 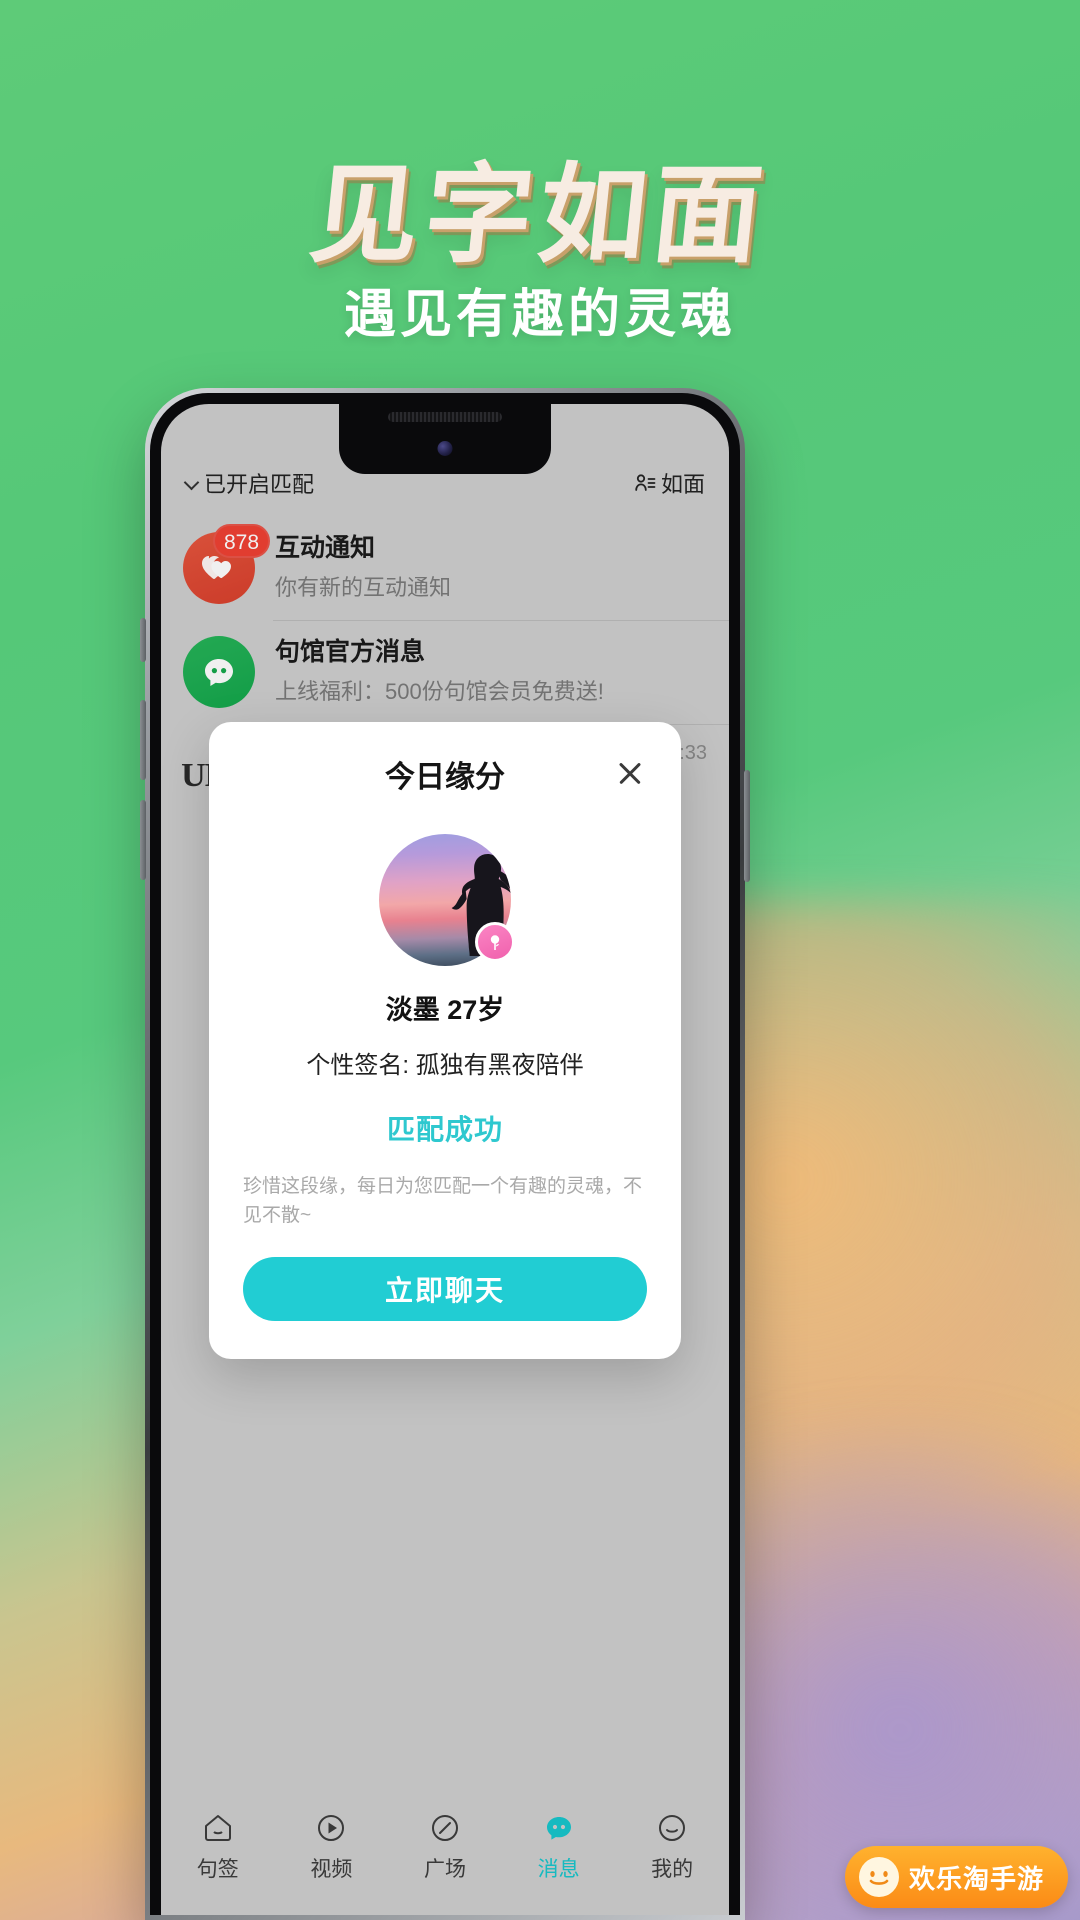 I want to click on chat-now-button: 立即聊天, so click(x=445, y=1288).